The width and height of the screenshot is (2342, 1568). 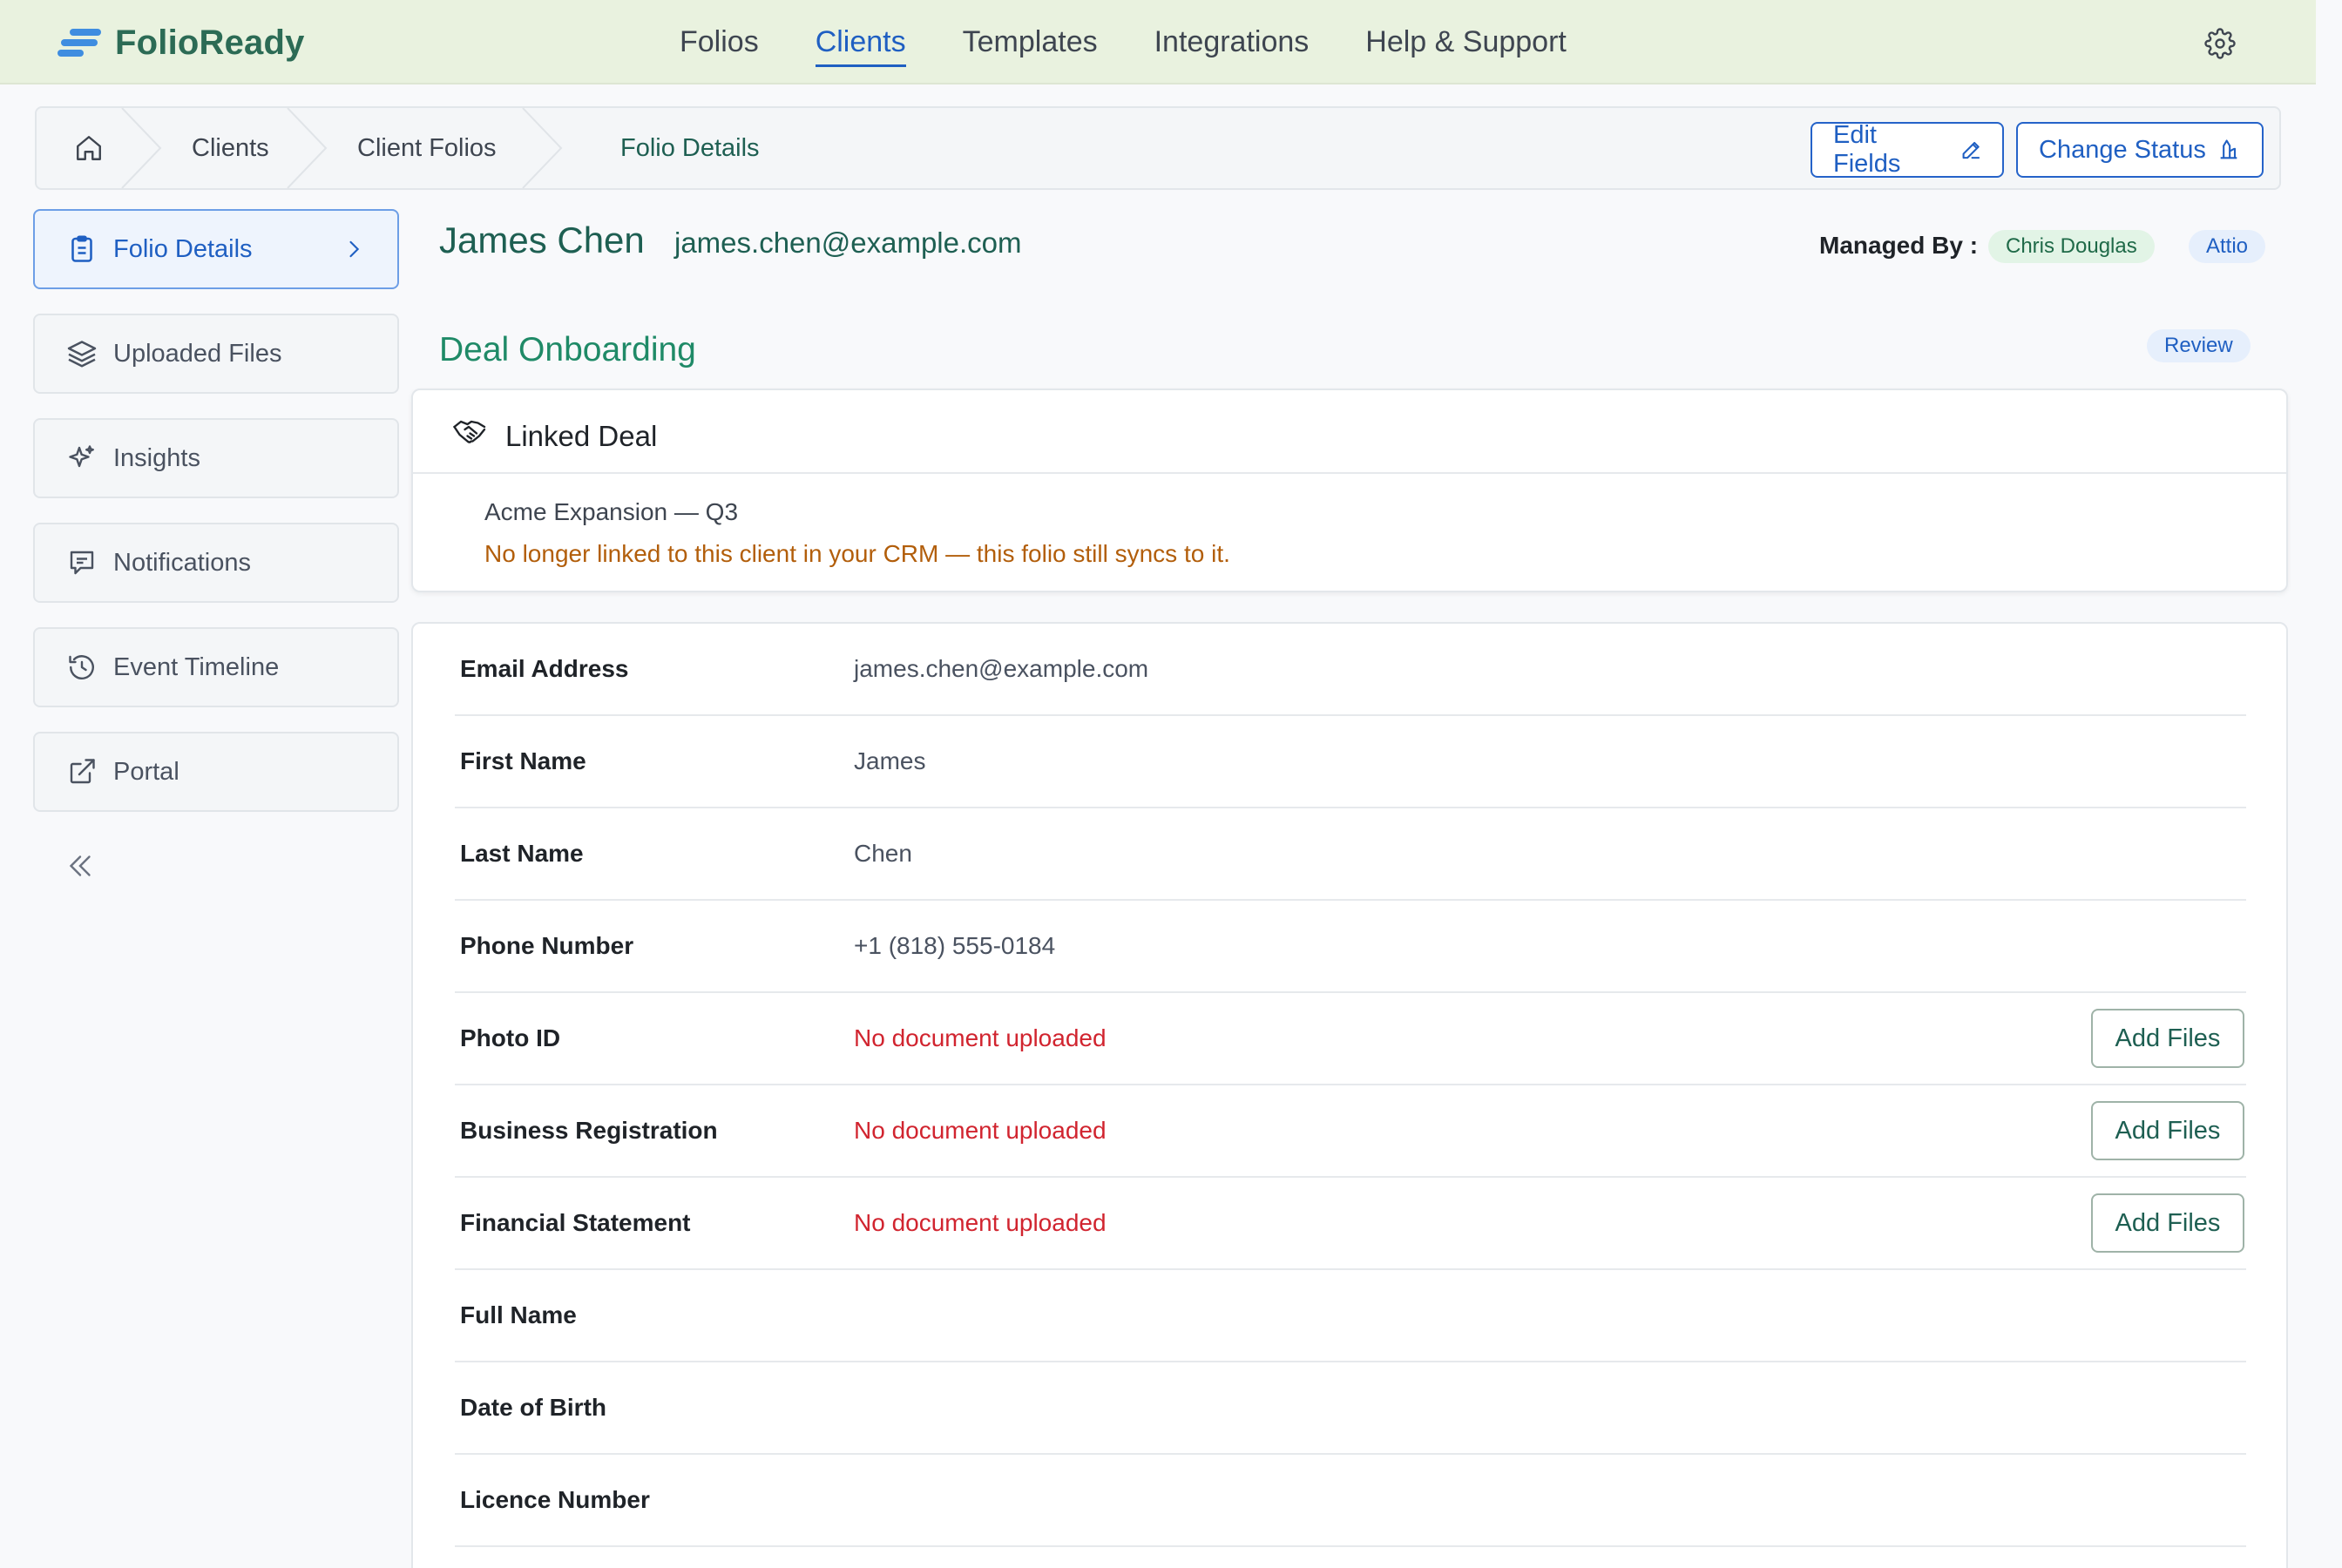 I want to click on field-label: Full Name, so click(x=518, y=1314).